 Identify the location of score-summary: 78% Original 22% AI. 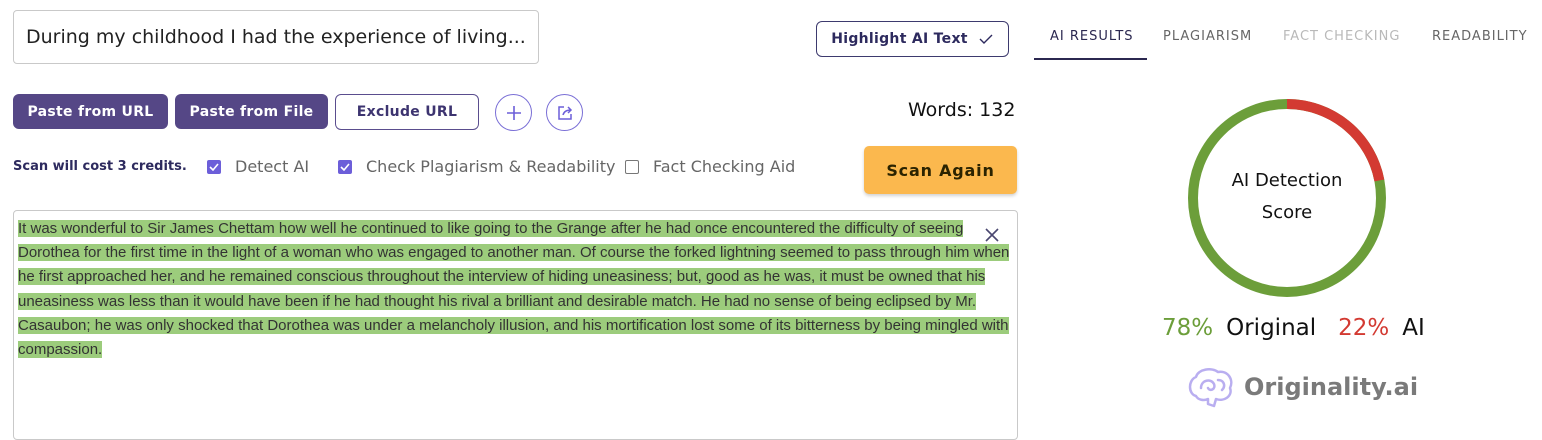
(1293, 328).